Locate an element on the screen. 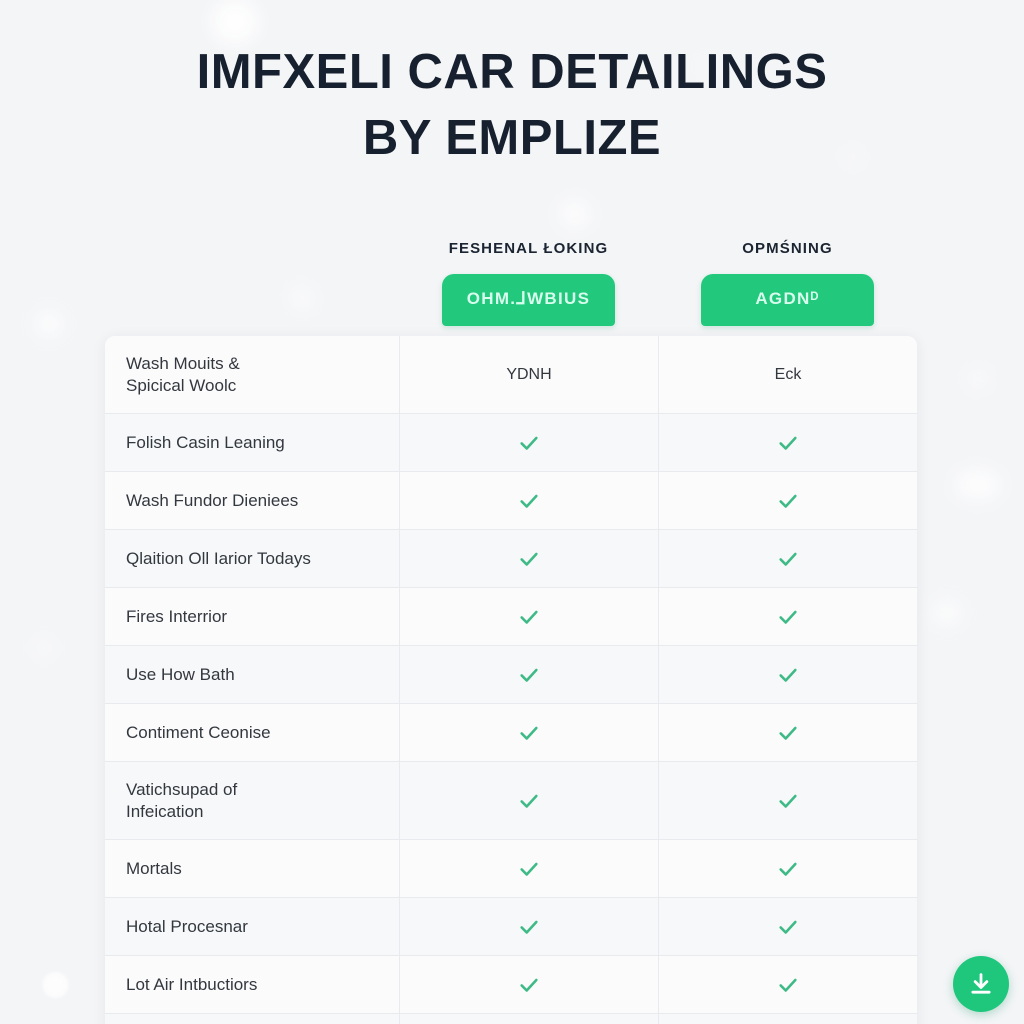 The width and height of the screenshot is (1024, 1024). download-fab-button is located at coordinates (981, 984).